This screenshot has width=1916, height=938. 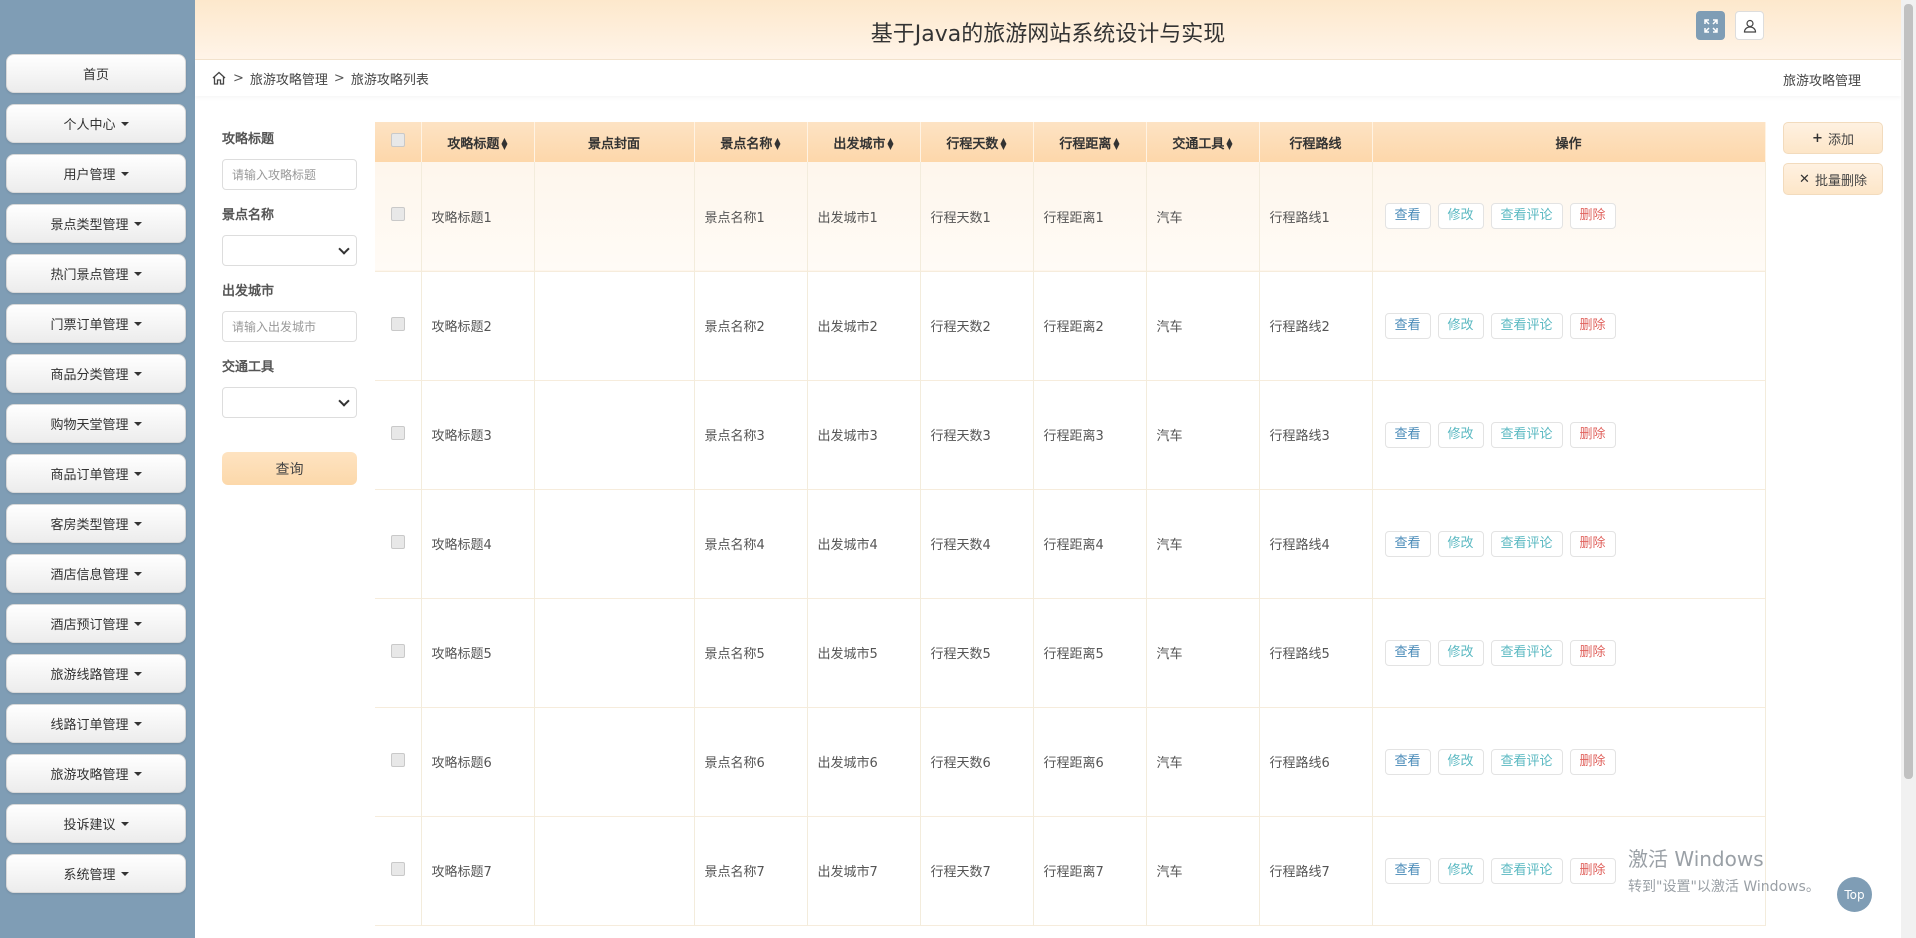 What do you see at coordinates (864, 870) in the screenshot?
I see `table-cell: 出发城市7` at bounding box center [864, 870].